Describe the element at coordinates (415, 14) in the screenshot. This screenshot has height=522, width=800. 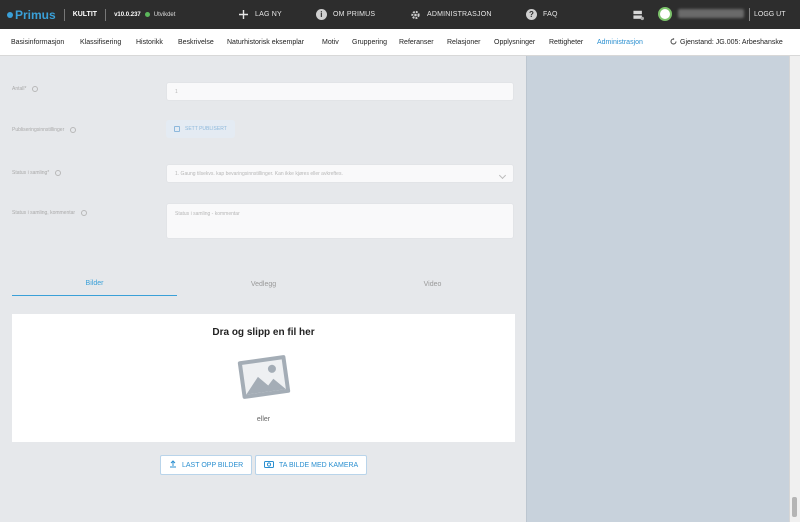
I see `gear-icon` at that location.